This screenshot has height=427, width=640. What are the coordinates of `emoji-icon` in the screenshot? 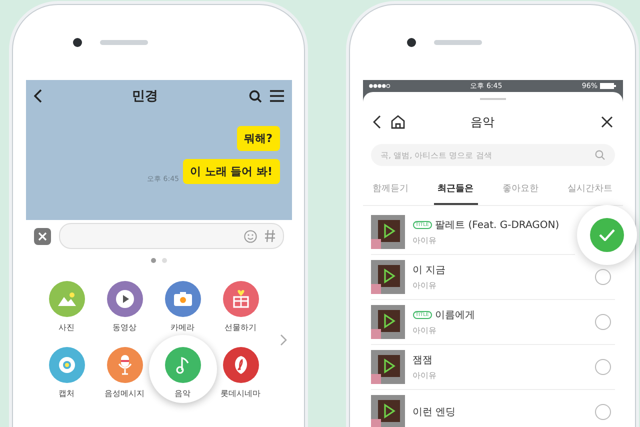 It's located at (250, 236).